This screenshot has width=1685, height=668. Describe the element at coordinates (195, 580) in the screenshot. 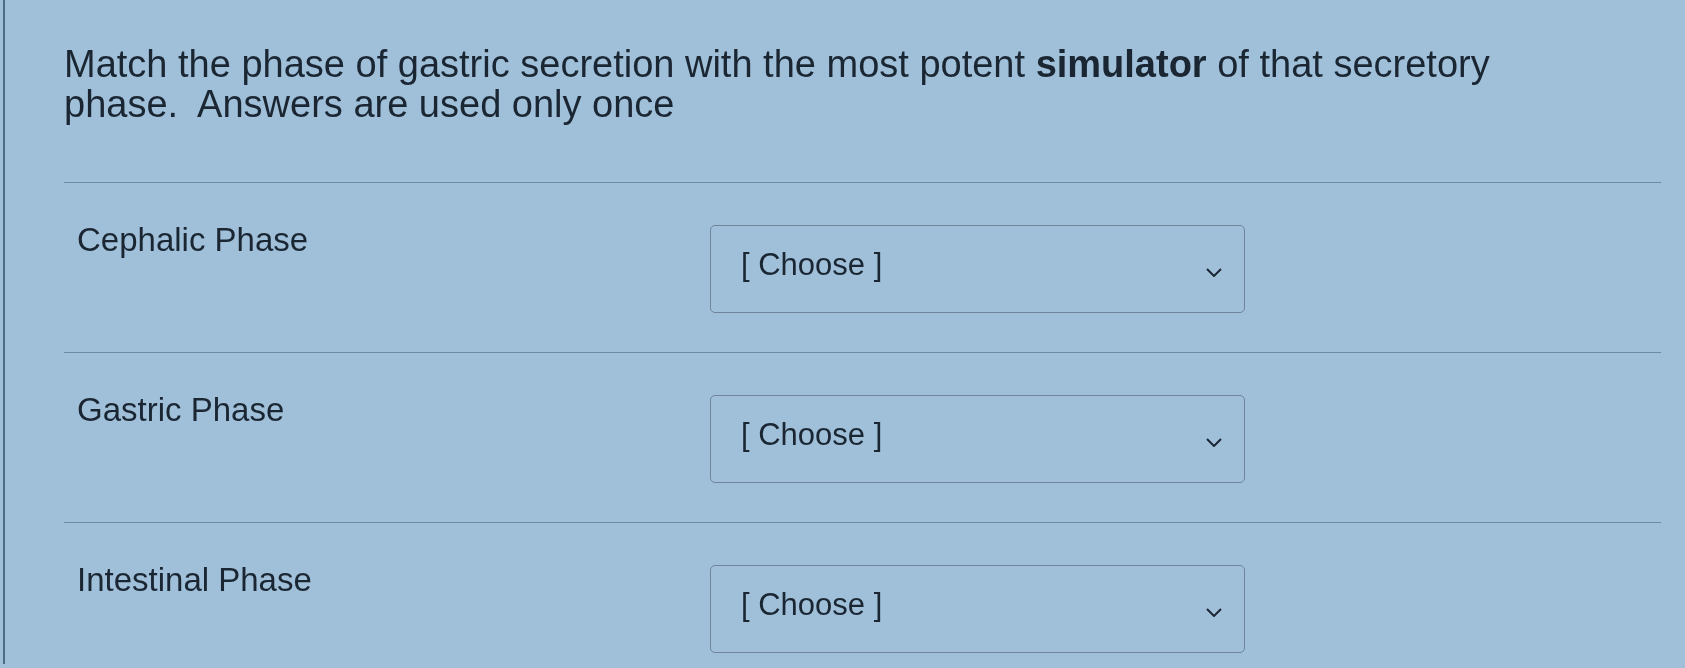

I see `phase-label: Intestinal Phase` at that location.